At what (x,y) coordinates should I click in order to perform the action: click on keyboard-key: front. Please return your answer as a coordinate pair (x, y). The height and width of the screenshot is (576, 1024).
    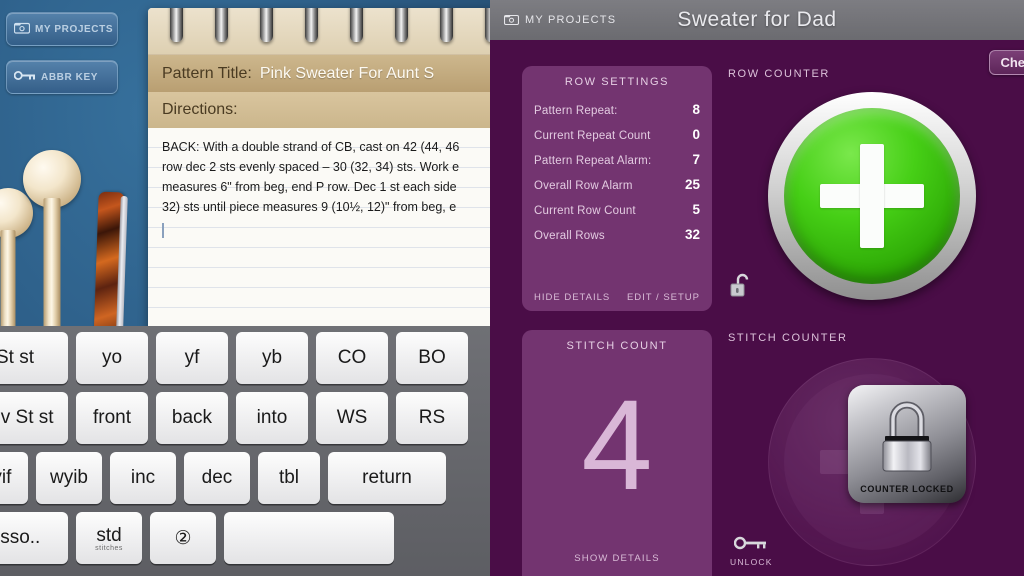
    Looking at the image, I should click on (112, 418).